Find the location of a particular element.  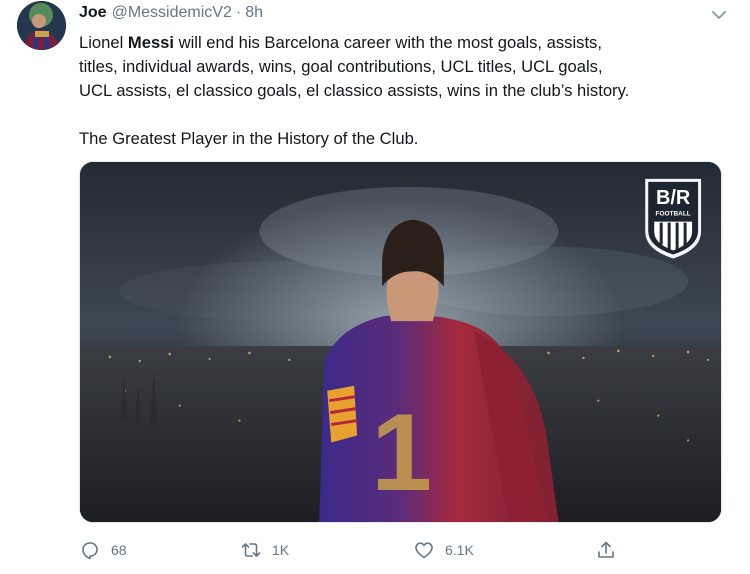

author-name: Joe is located at coordinates (93, 13).